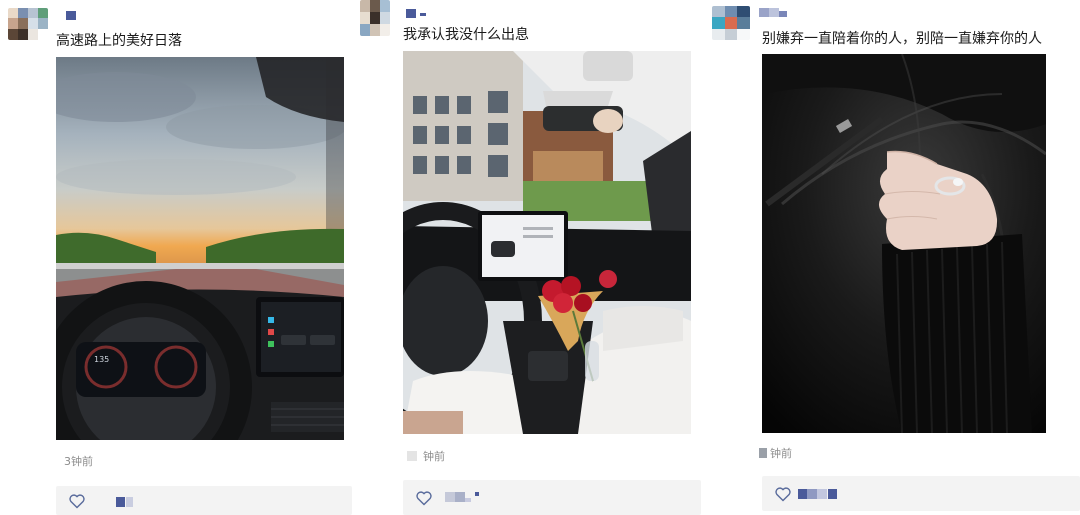  What do you see at coordinates (466, 35) in the screenshot?
I see `post-caption: 我承认我没什么出息` at bounding box center [466, 35].